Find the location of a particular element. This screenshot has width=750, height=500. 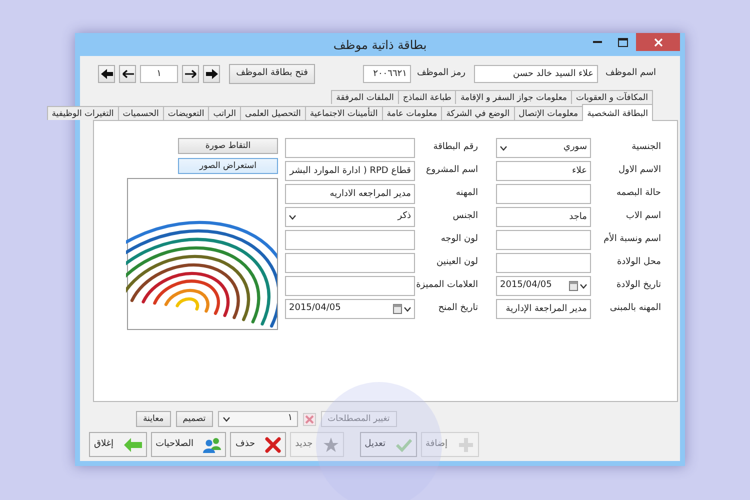

text-field: علاء is located at coordinates (543, 171).